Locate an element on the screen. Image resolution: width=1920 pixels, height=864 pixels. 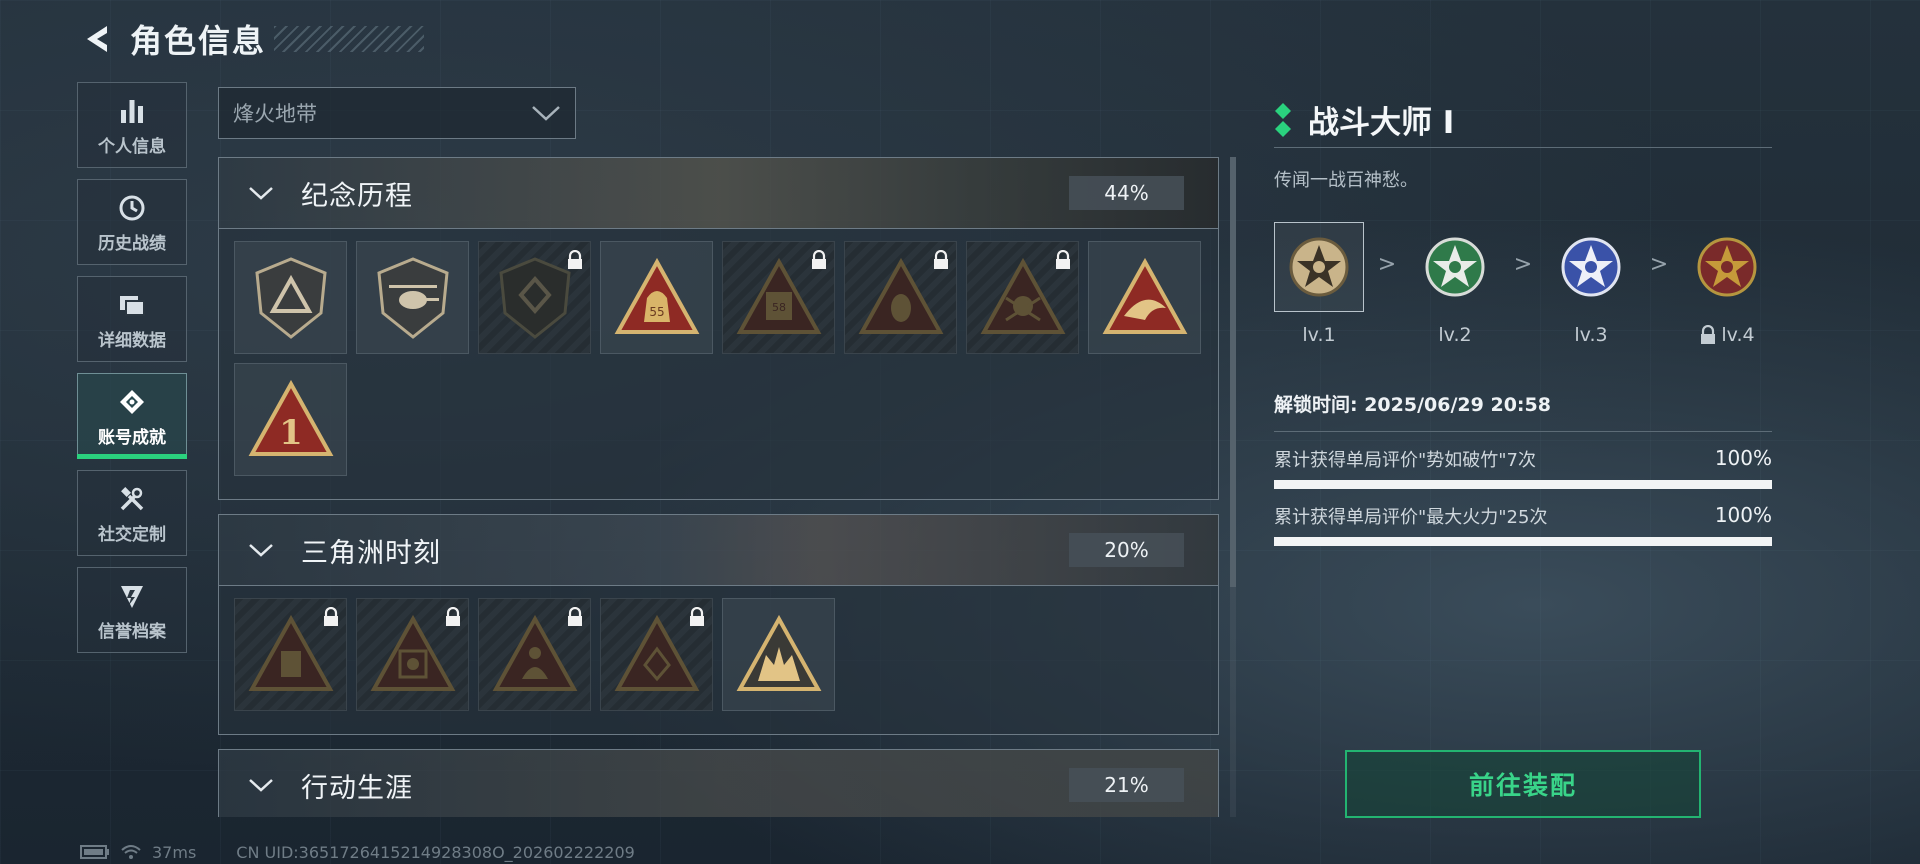
go-equip-button: 前往装配 is located at coordinates (1523, 784).